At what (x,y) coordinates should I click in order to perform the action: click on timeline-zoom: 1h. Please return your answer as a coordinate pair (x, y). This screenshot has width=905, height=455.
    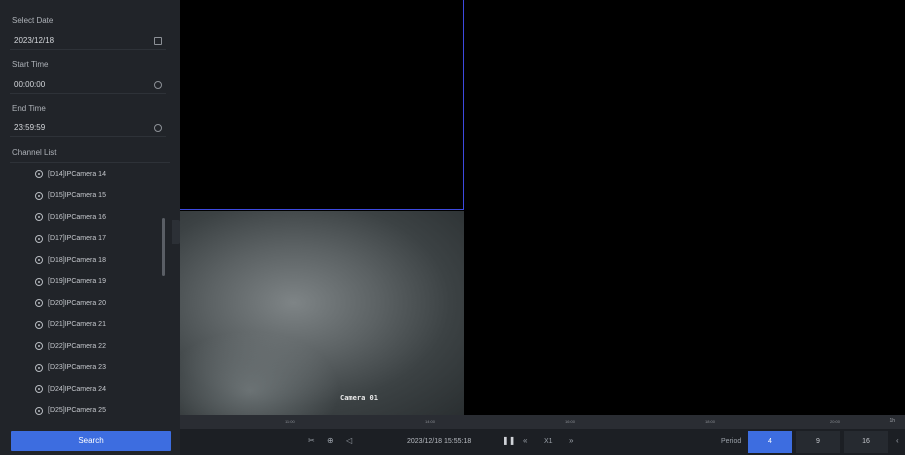
    Looking at the image, I should click on (892, 421).